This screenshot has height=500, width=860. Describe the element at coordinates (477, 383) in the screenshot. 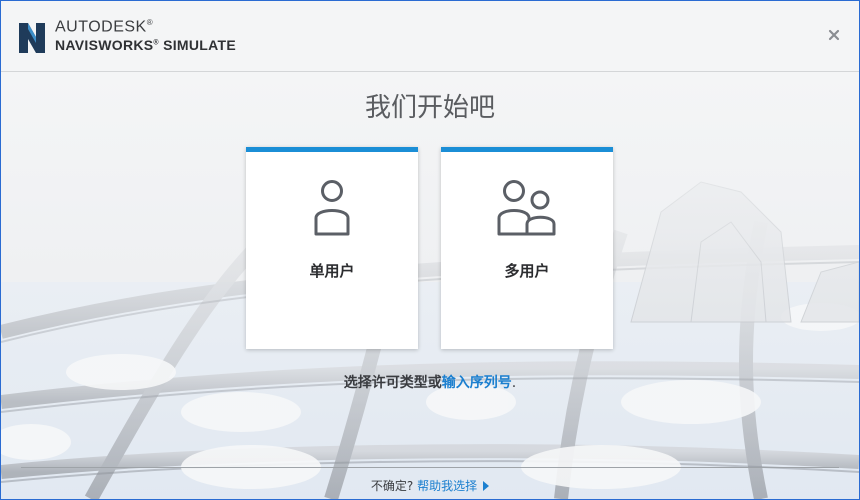

I see `enter-serial-link: 输入序列号` at that location.